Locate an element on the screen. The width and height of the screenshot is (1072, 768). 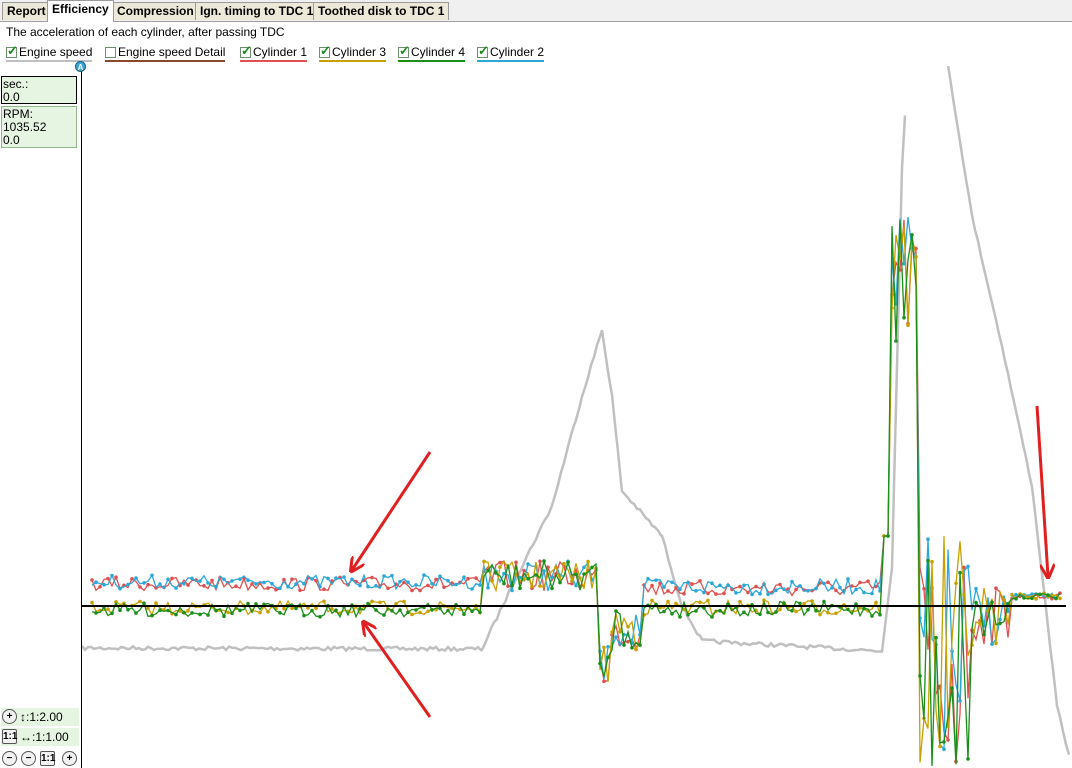
legend-engine-speed: ✓ Engine speed is located at coordinates (49, 53).